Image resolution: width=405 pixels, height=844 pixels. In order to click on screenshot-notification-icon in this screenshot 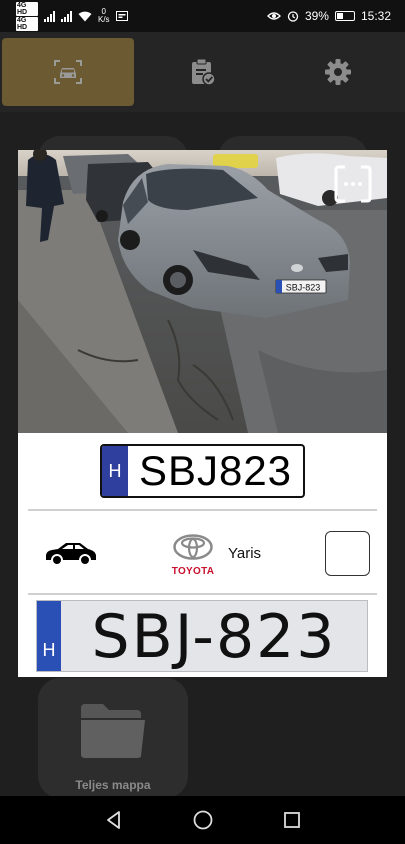, I will do `click(121, 16)`.